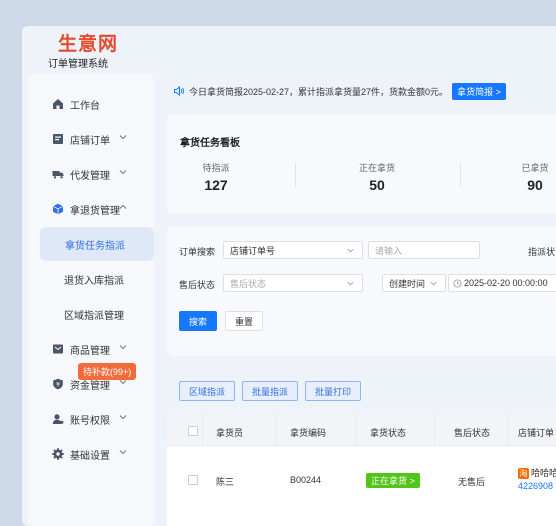  Describe the element at coordinates (123, 206) in the screenshot. I see `chevron-up-icon` at that location.